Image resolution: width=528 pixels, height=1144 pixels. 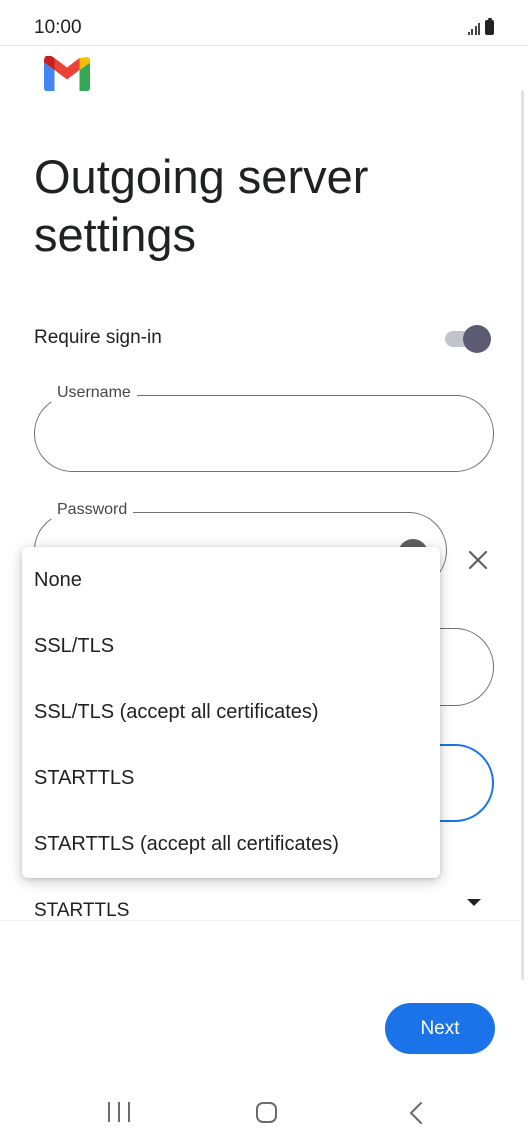 What do you see at coordinates (58, 27) in the screenshot?
I see `status-time: 10:00` at bounding box center [58, 27].